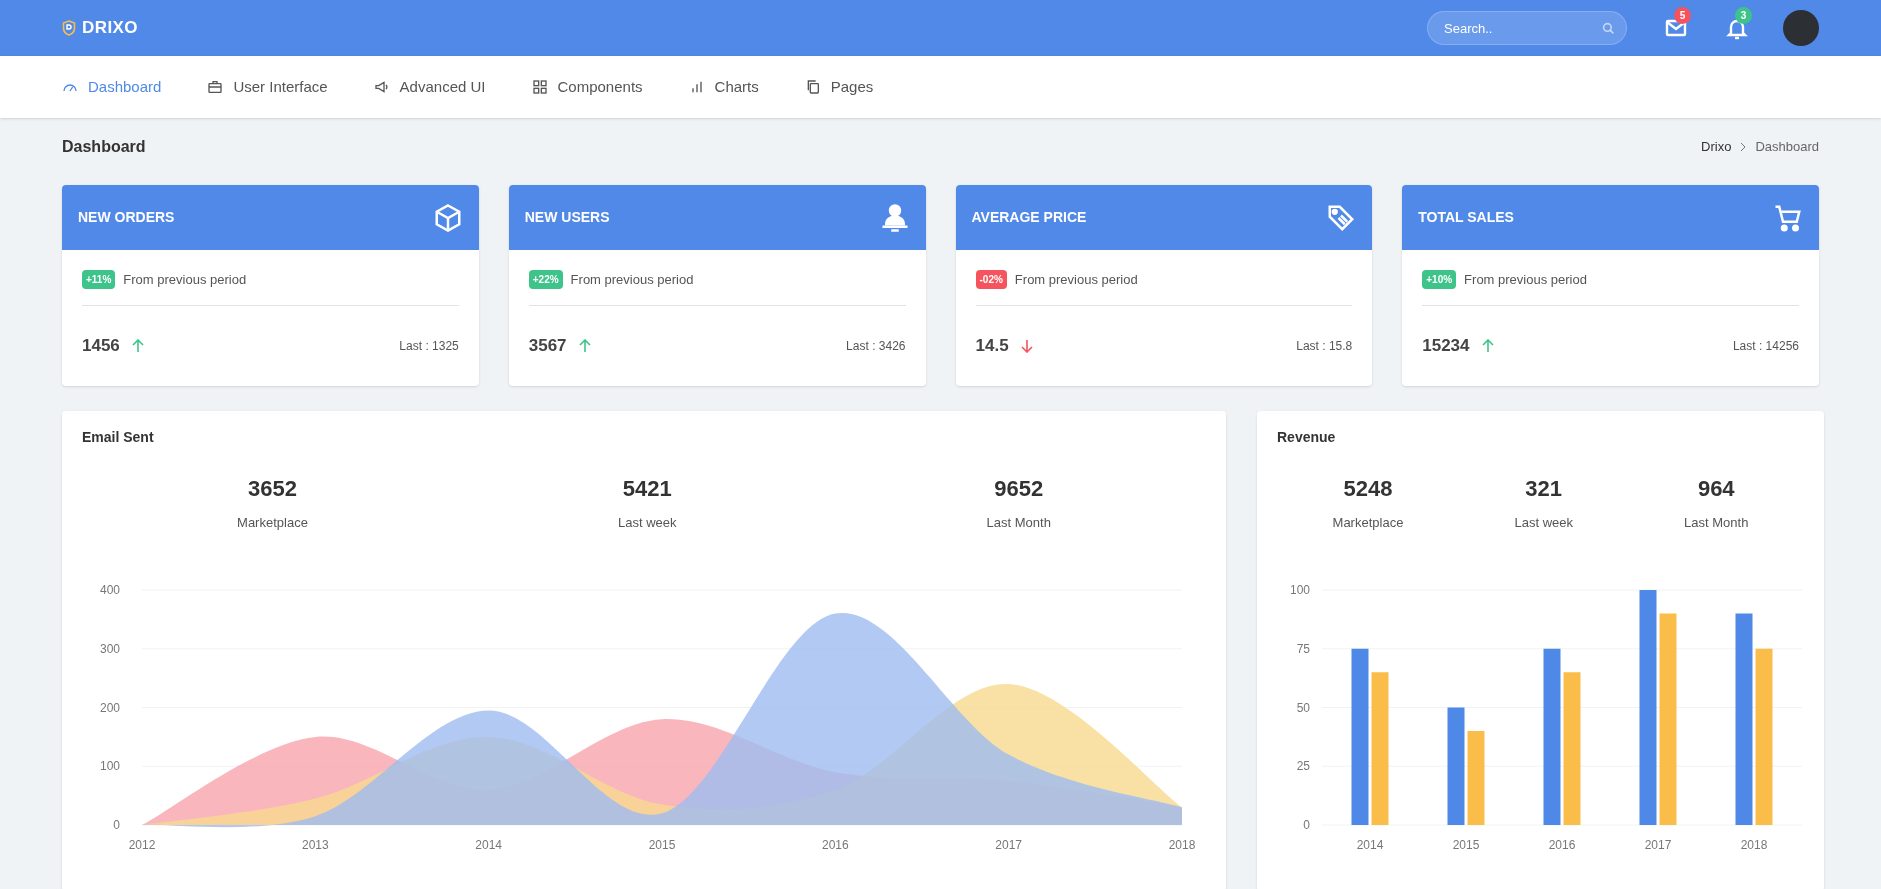 Image resolution: width=1881 pixels, height=889 pixels. What do you see at coordinates (567, 217) in the screenshot?
I see `card-title: NEW USERS` at bounding box center [567, 217].